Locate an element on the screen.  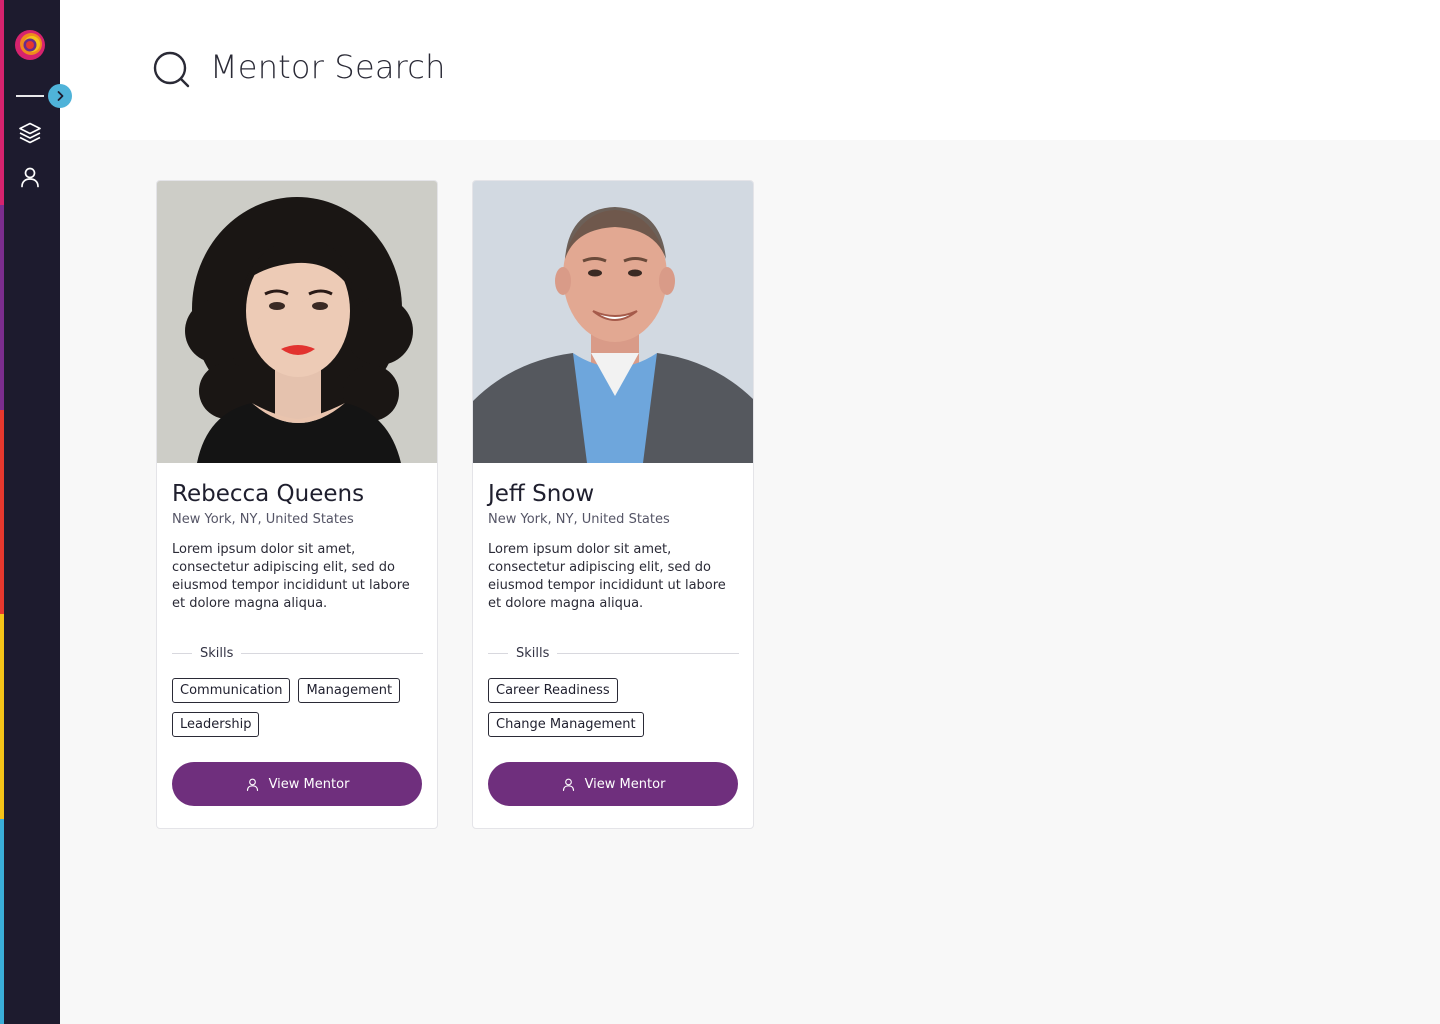
sidebar-expand-button is located at coordinates (60, 96).